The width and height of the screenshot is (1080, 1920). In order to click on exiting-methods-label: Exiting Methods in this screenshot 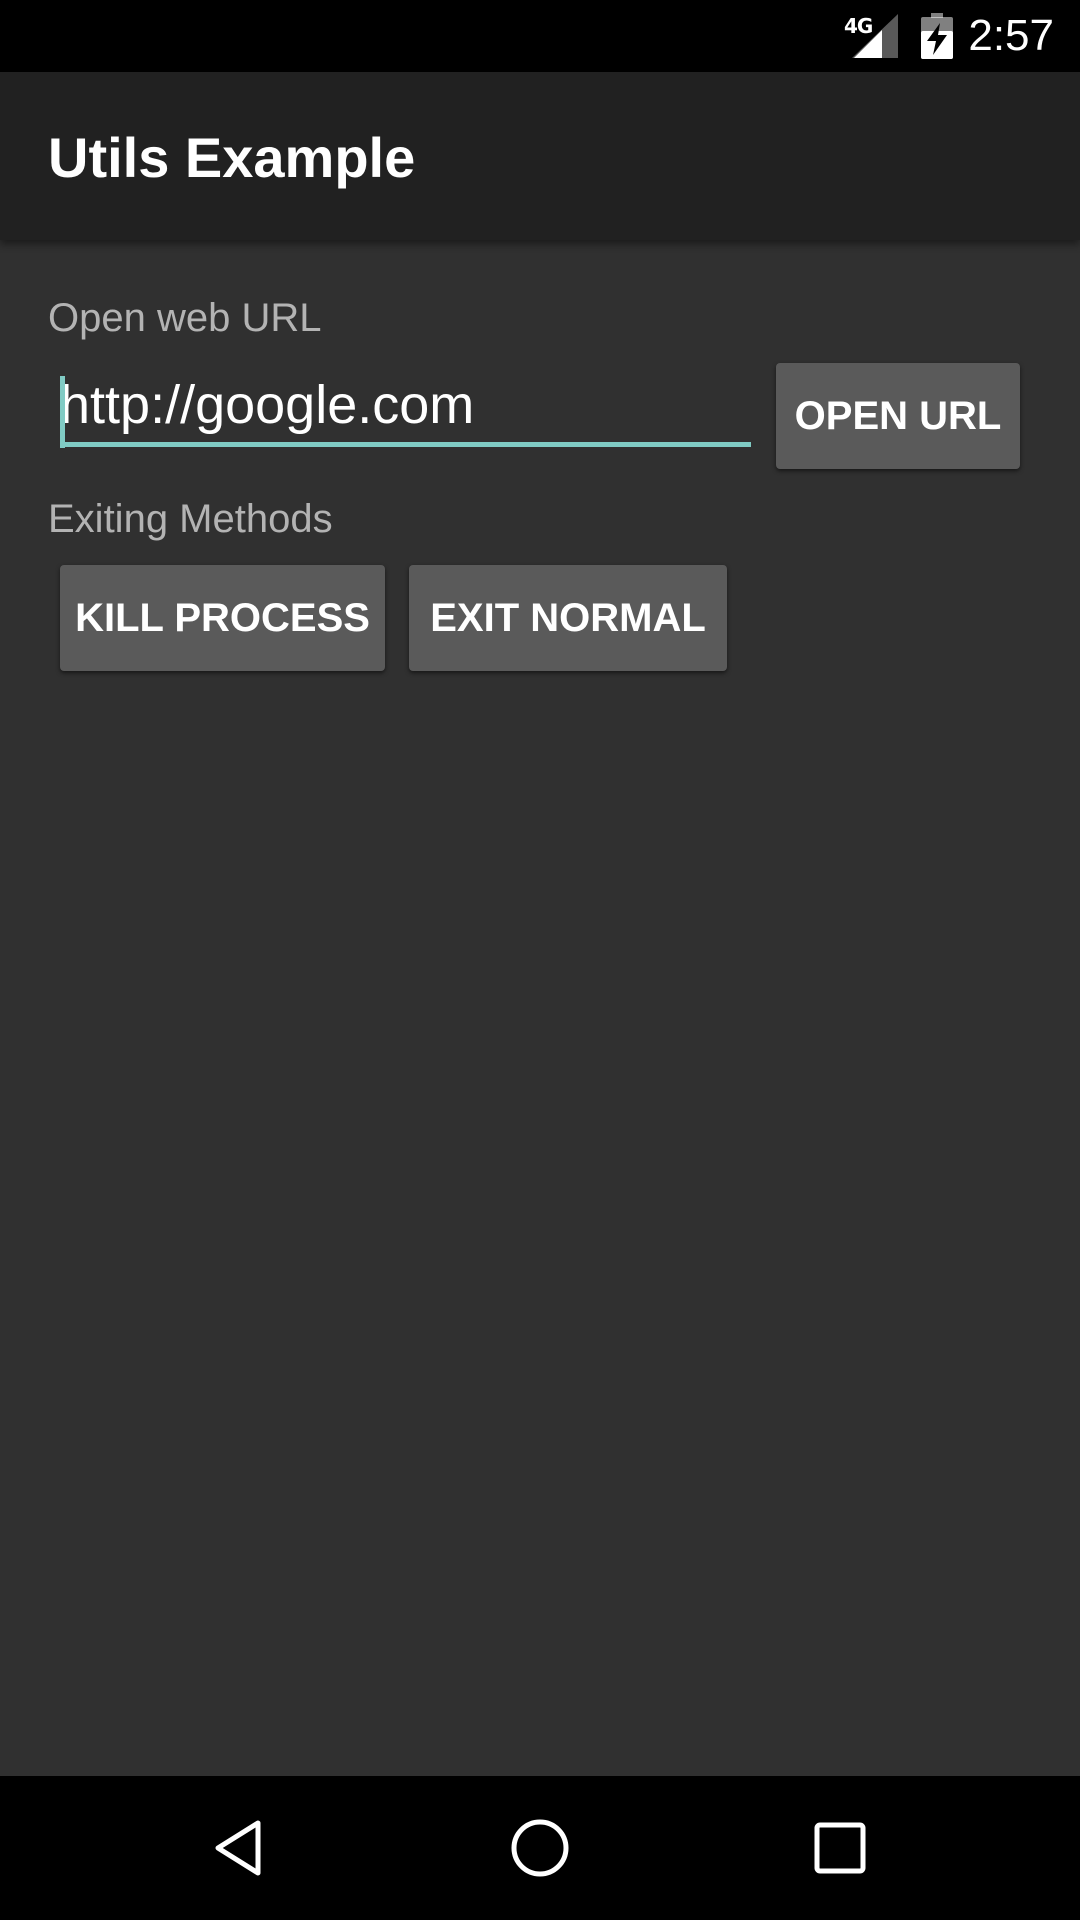, I will do `click(190, 519)`.